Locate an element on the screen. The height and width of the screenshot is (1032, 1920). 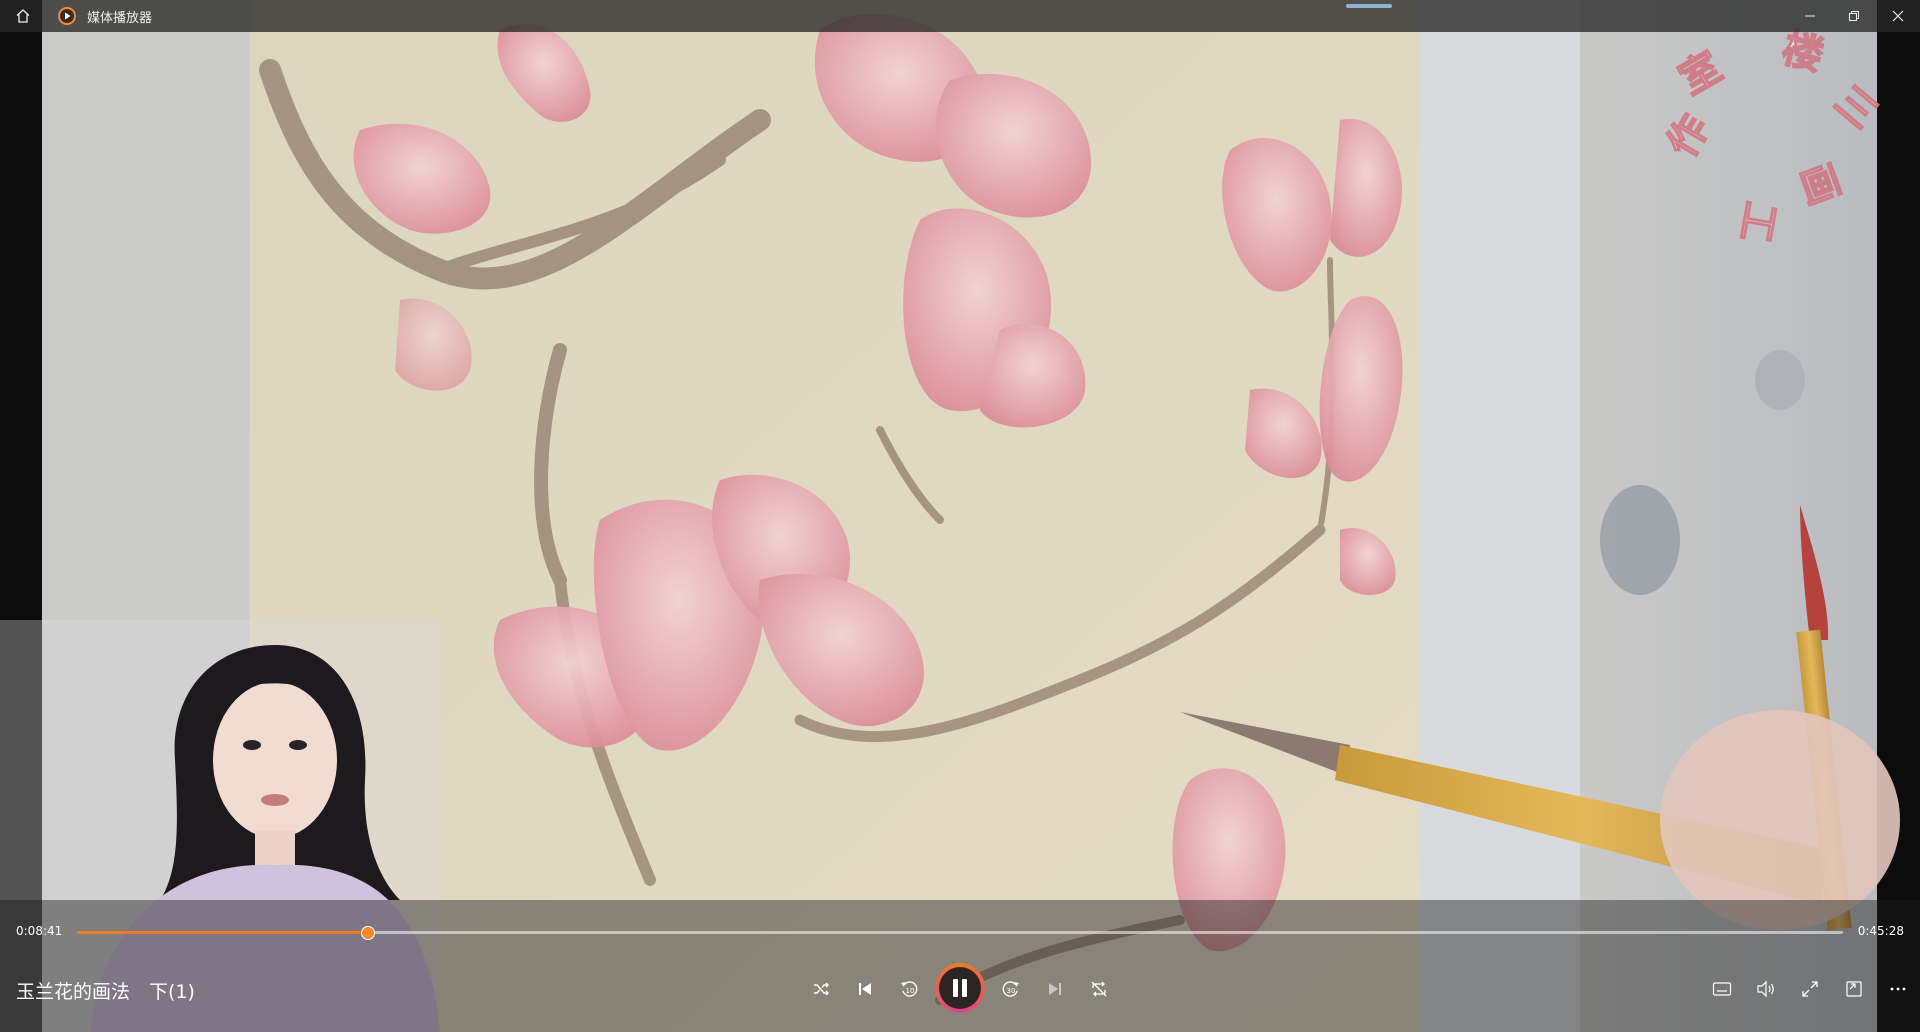
close-icon is located at coordinates (1898, 16).